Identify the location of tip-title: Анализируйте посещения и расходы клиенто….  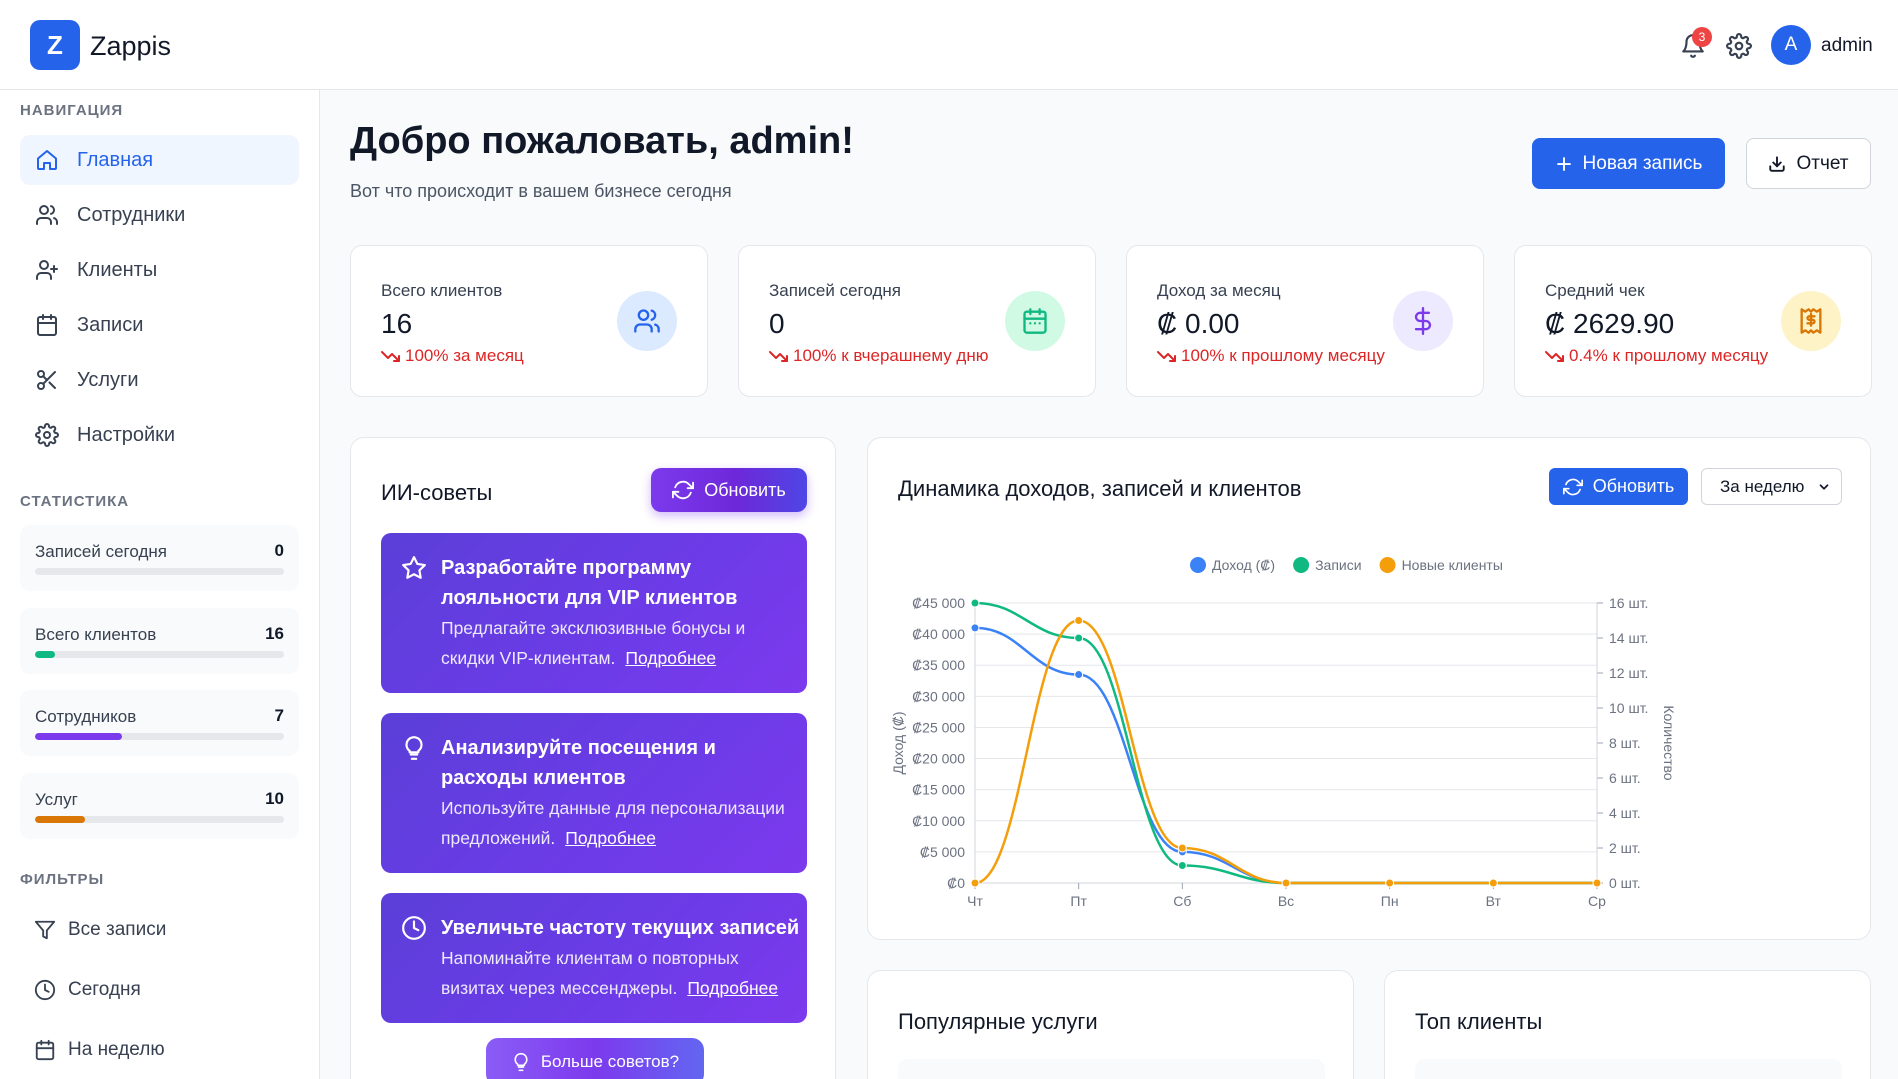
(578, 763).